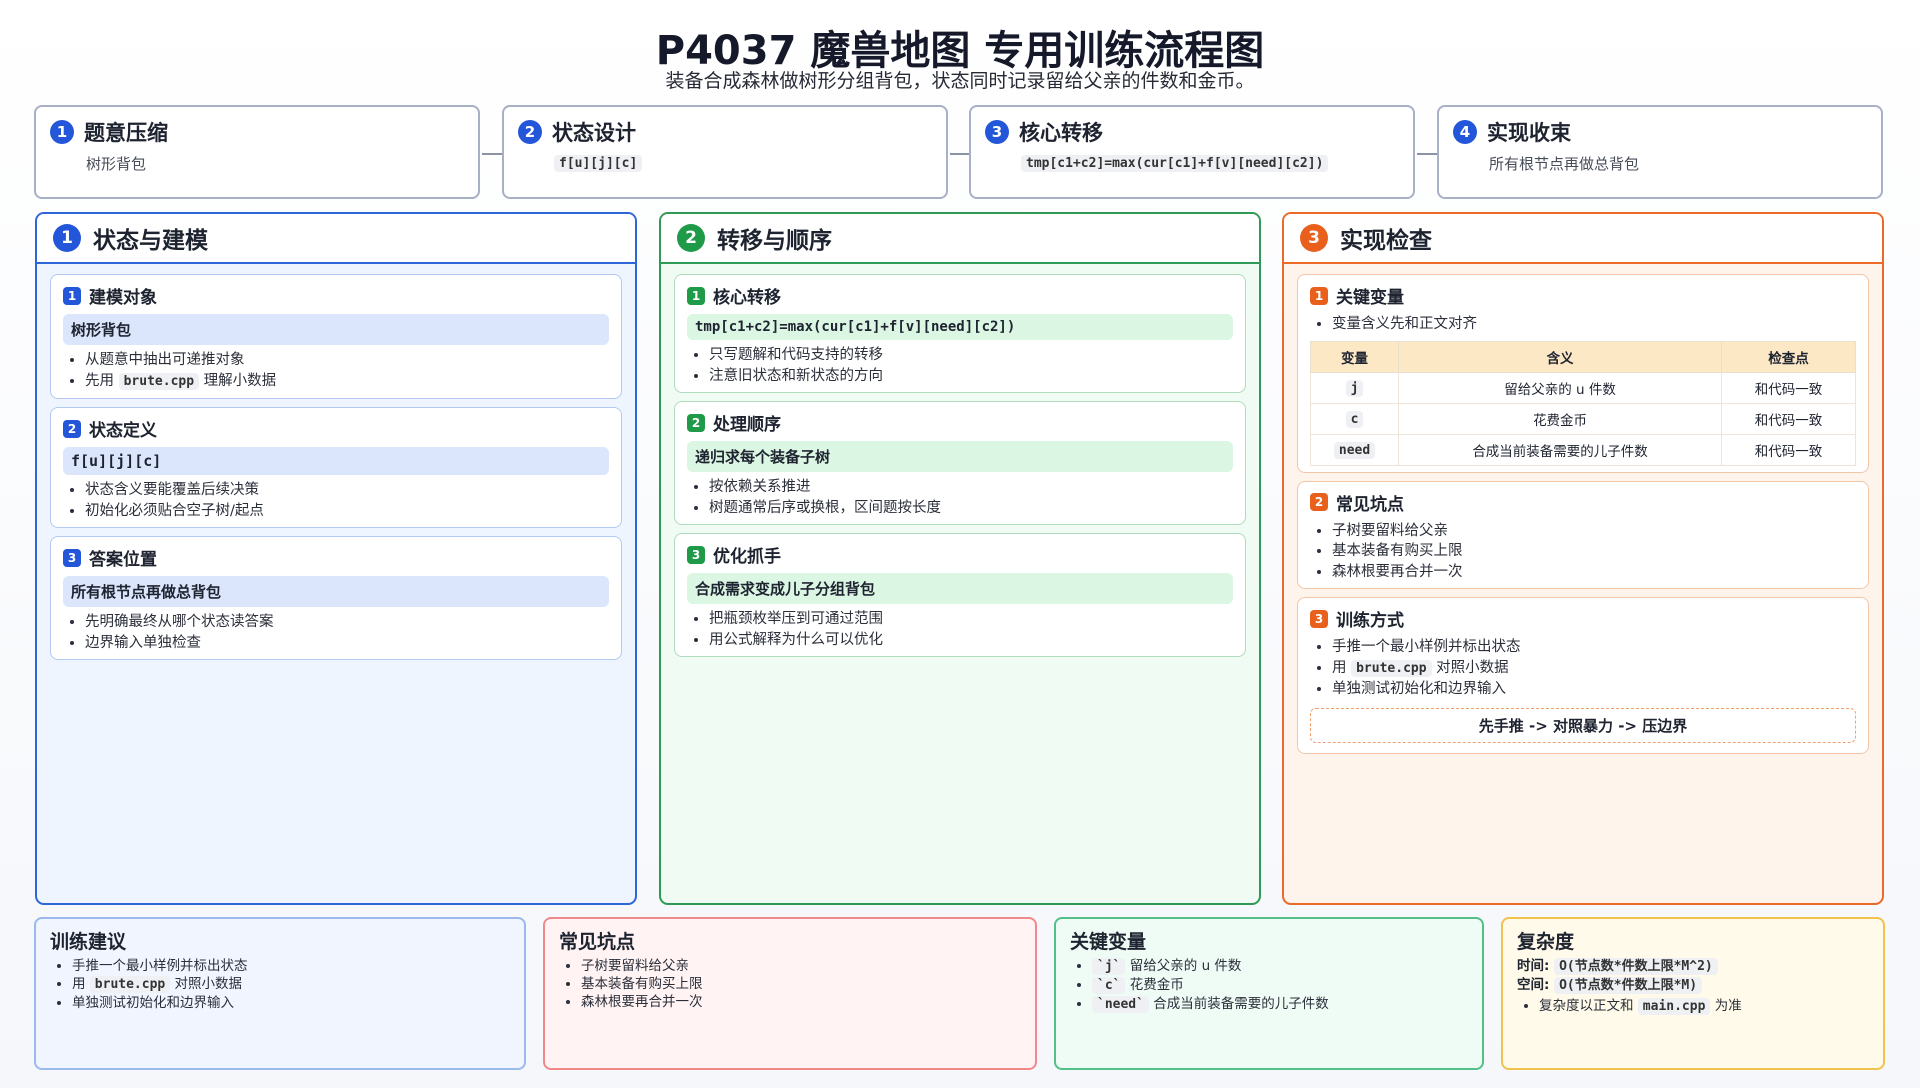  What do you see at coordinates (1280, 966) in the screenshot?
I see `bullet-item: `j` 留给父亲的 u 件数` at bounding box center [1280, 966].